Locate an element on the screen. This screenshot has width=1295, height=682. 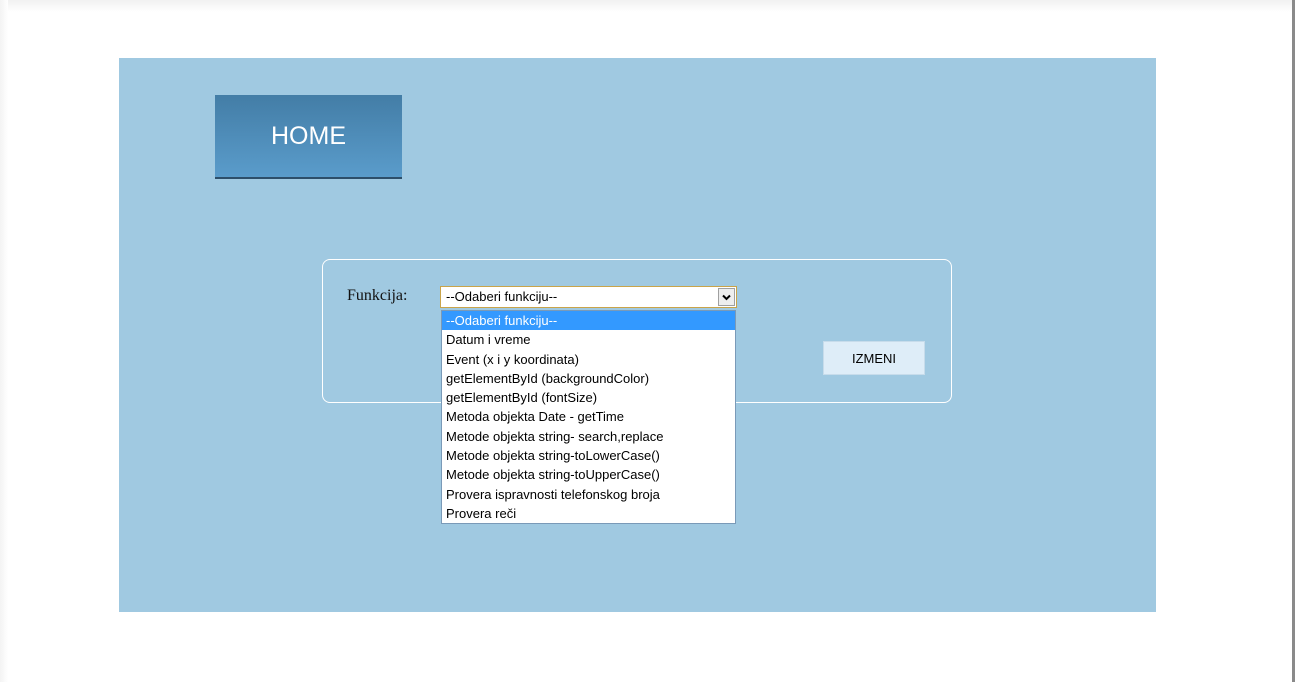
dropdown-option: Provera ispravnosti telefonskog broja is located at coordinates (588, 494).